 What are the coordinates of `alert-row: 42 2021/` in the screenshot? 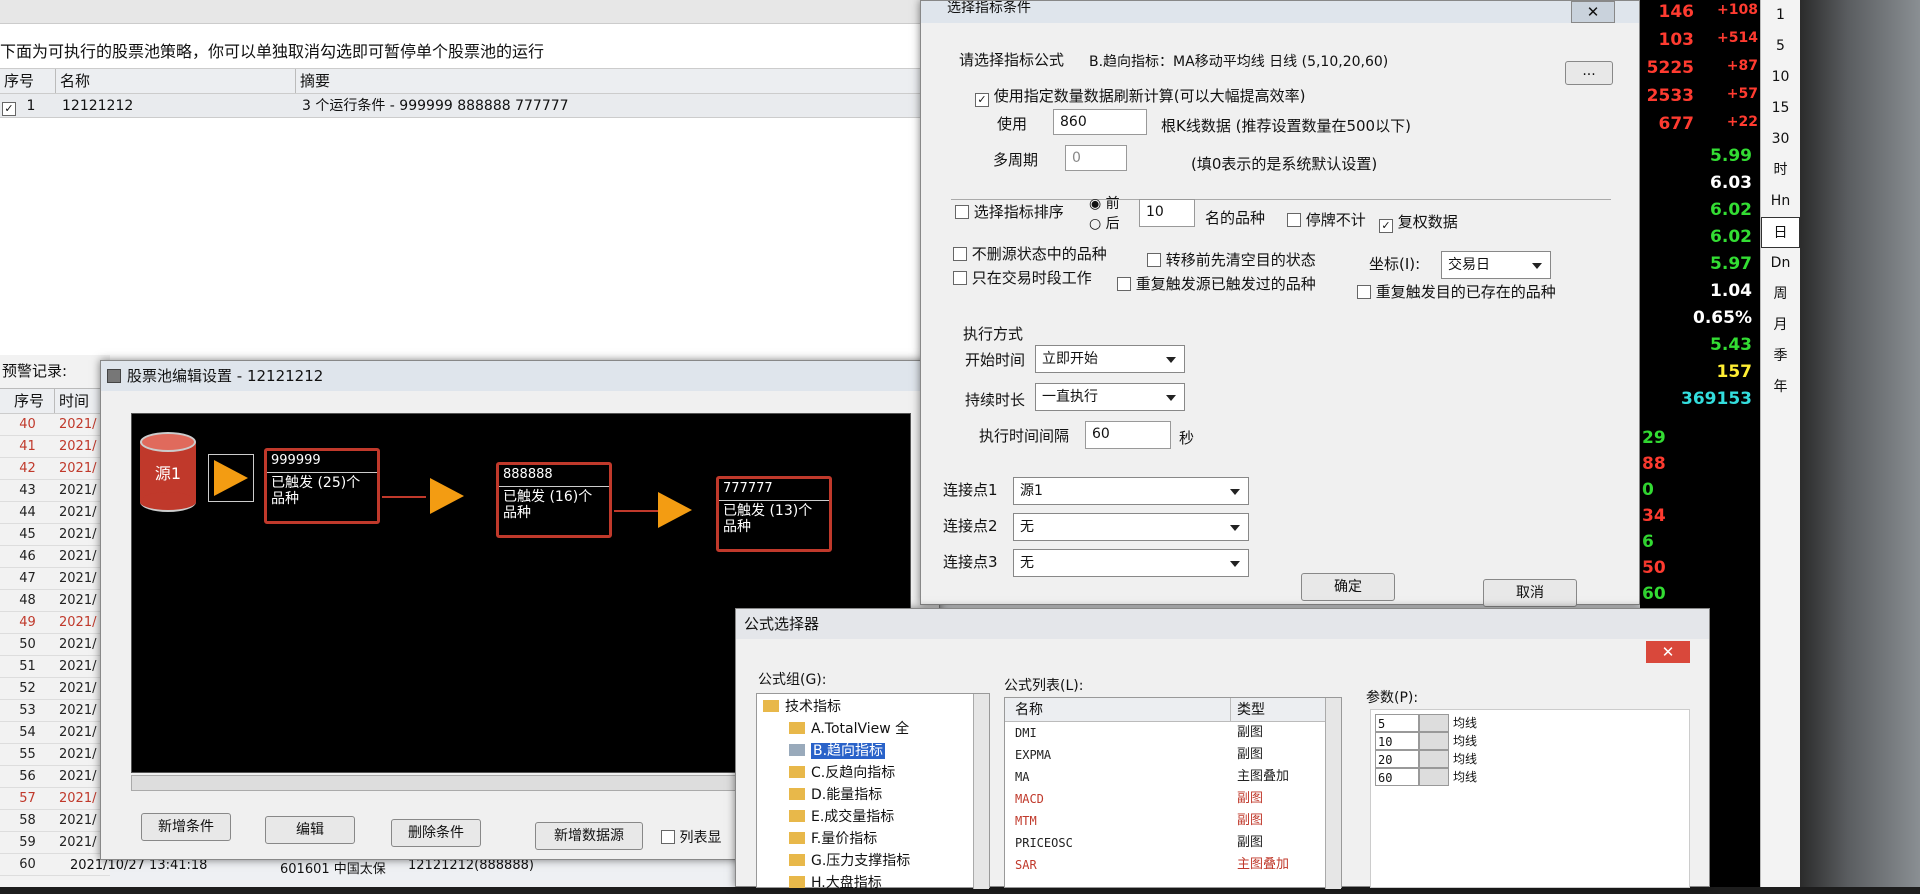 It's located at (55, 469).